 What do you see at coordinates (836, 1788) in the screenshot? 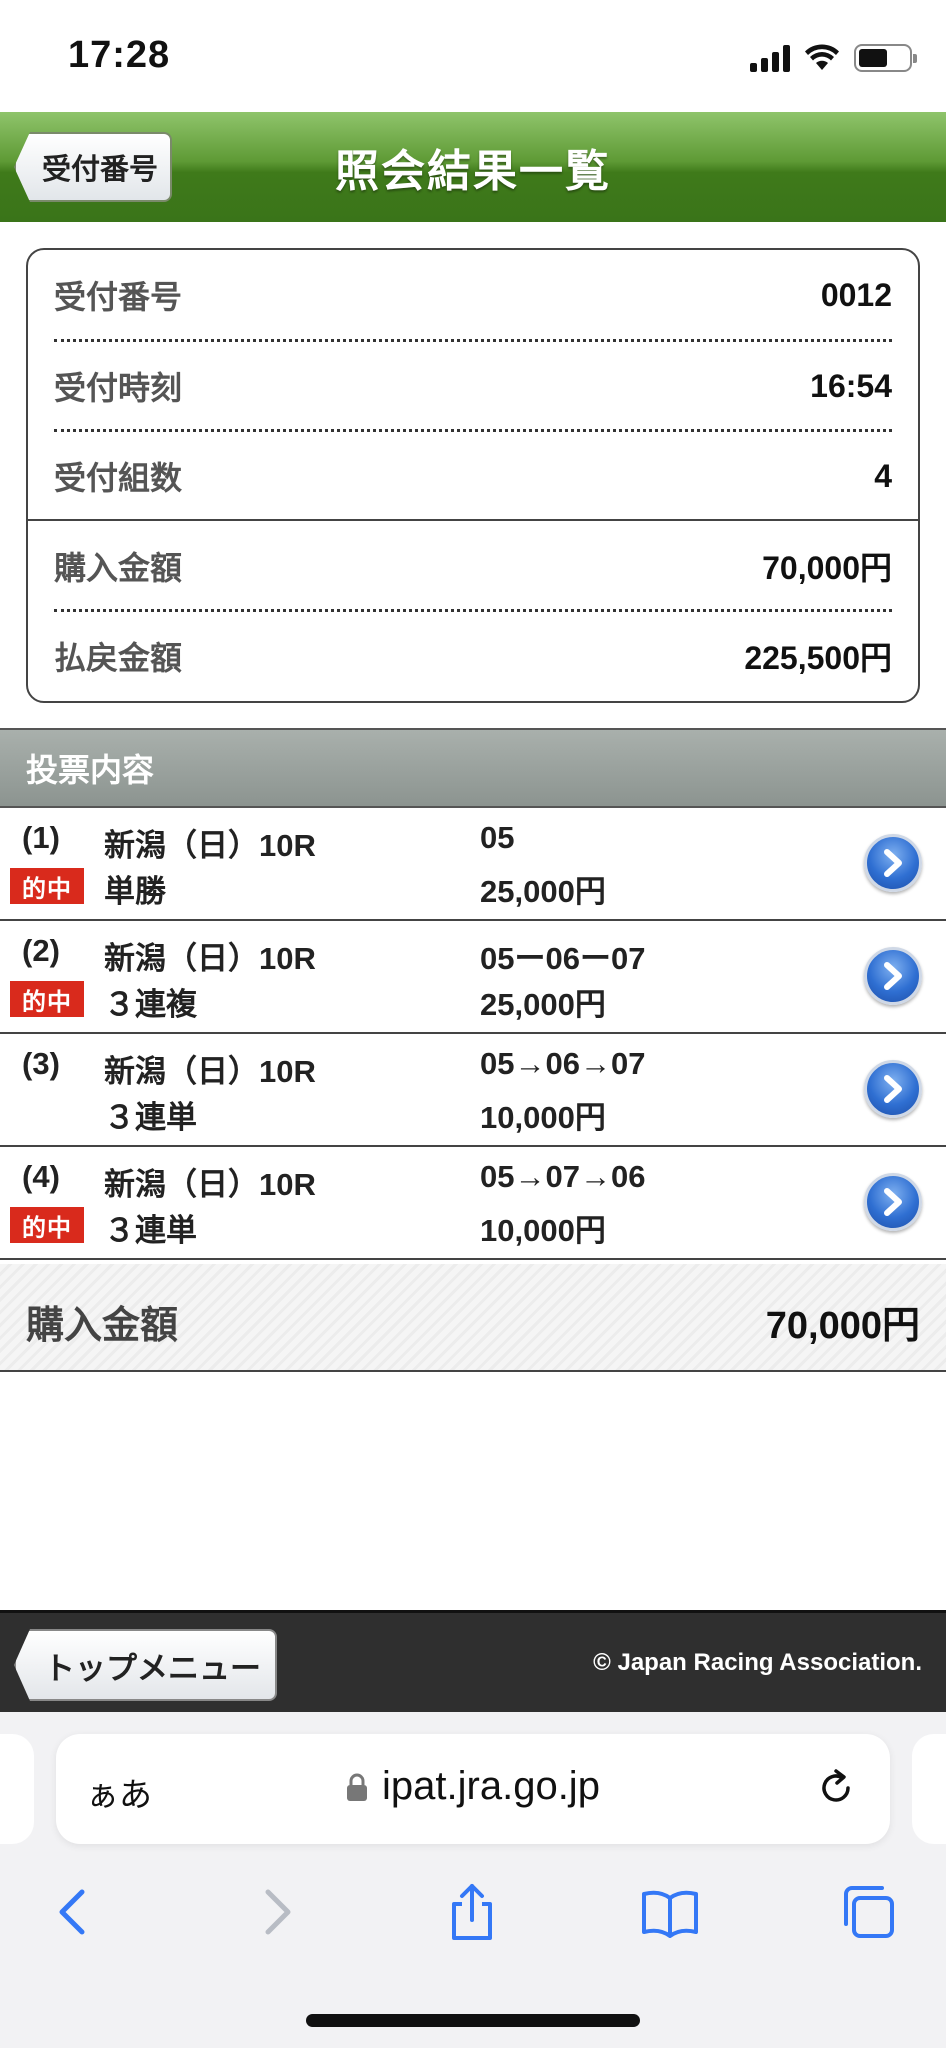
I see `reload-icon` at bounding box center [836, 1788].